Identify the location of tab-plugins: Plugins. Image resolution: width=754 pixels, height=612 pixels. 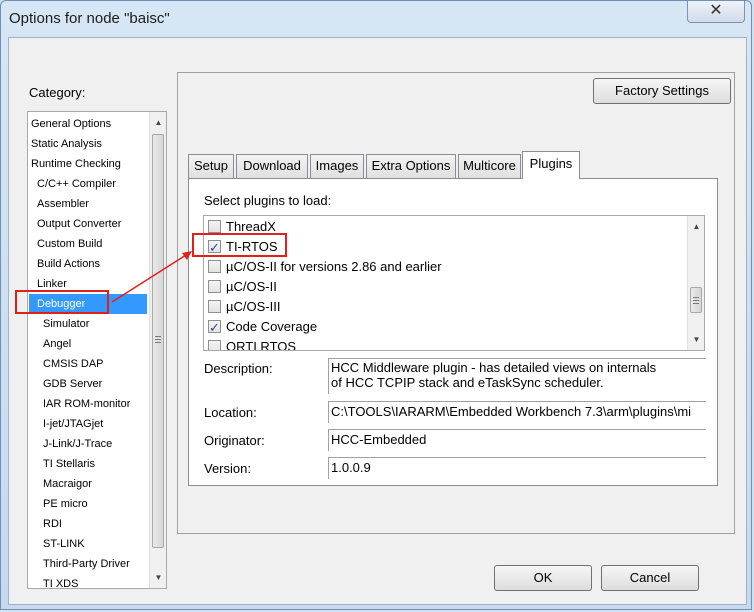
(551, 165).